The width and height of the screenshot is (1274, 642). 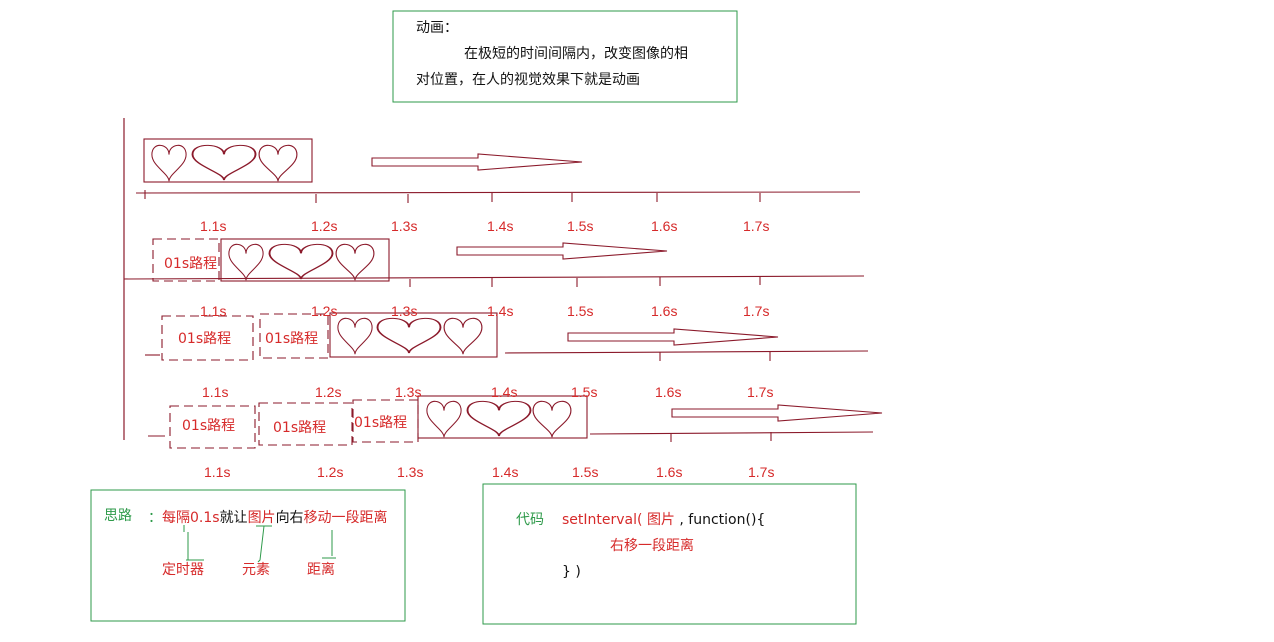 What do you see at coordinates (660, 520) in the screenshot?
I see `code-arg: 图片` at bounding box center [660, 520].